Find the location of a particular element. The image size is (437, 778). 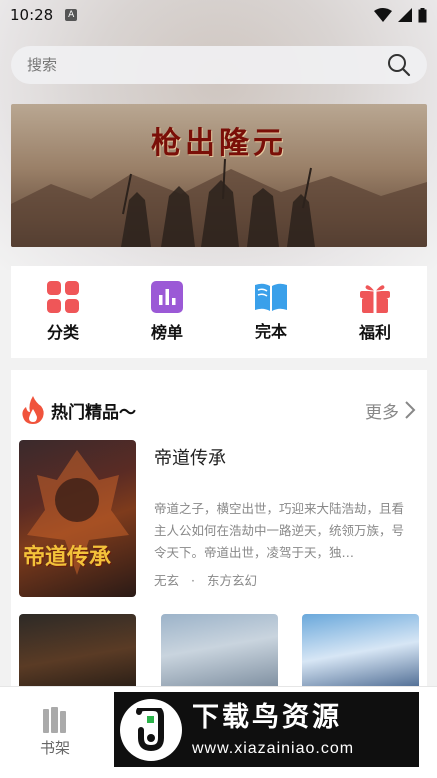

cover-artwork is located at coordinates (78, 512).